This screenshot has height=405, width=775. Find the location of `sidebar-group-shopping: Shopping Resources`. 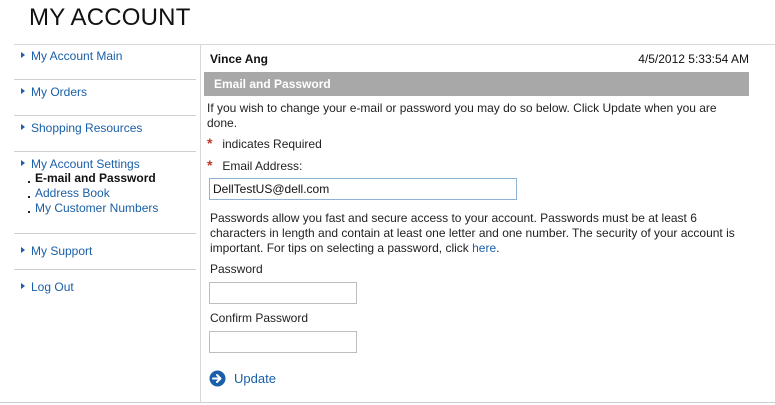

sidebar-group-shopping: Shopping Resources is located at coordinates (105, 134).